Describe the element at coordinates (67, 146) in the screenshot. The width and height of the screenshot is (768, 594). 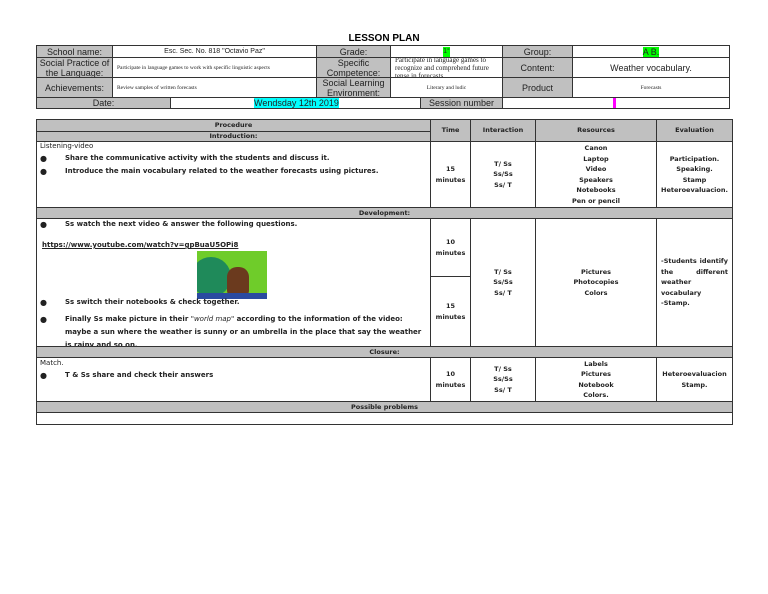
I see `introduction-title: Listening-video` at that location.